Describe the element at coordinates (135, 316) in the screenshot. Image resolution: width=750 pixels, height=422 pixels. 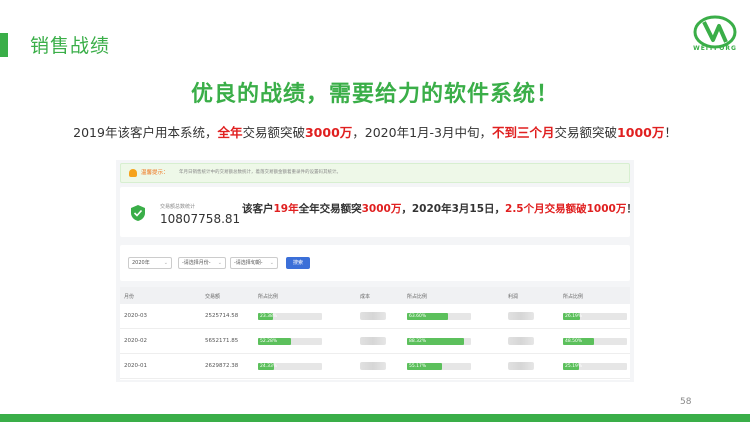
I see `cell-month: 2020-03` at that location.